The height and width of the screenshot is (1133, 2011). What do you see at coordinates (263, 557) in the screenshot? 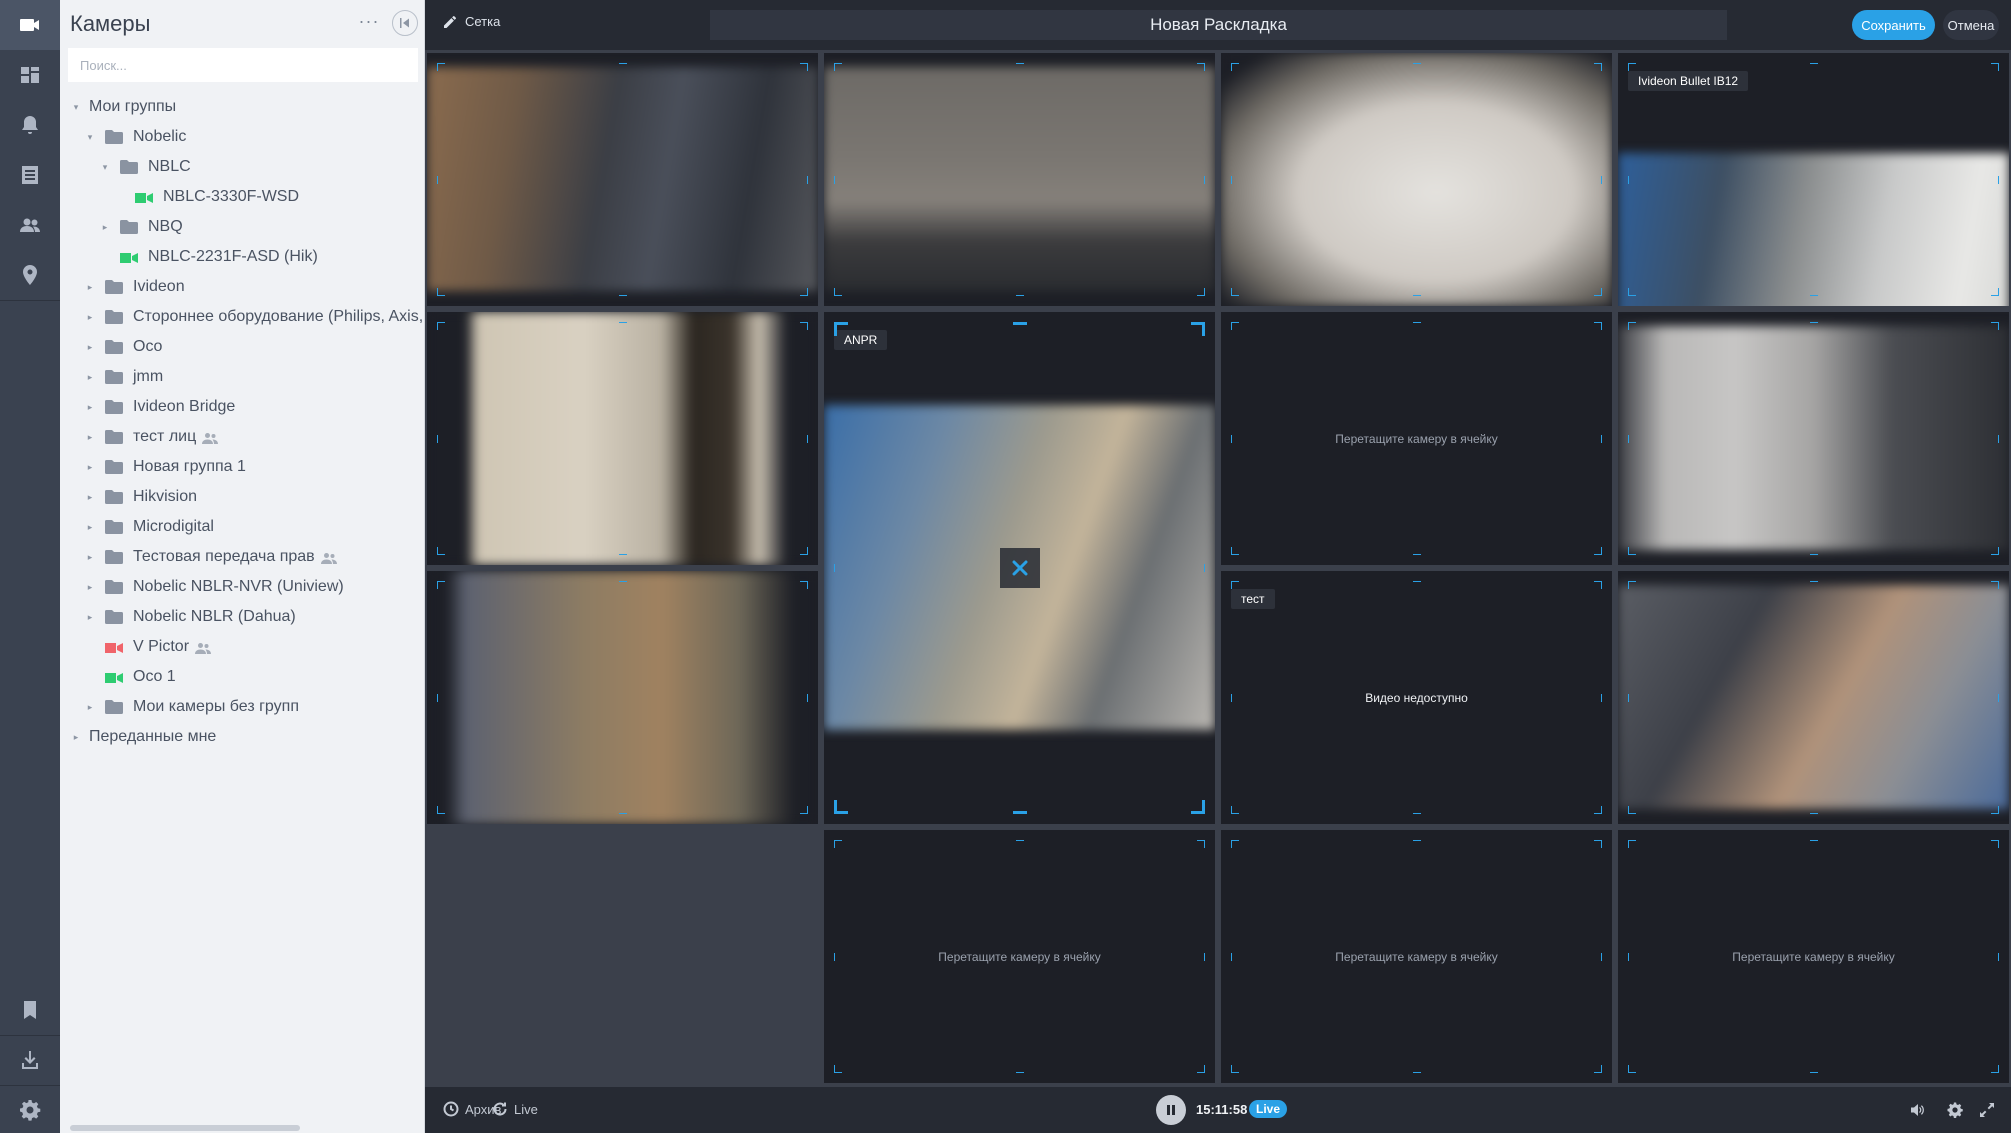
I see `tree-item: ▸ Тестовая передача прав` at bounding box center [263, 557].